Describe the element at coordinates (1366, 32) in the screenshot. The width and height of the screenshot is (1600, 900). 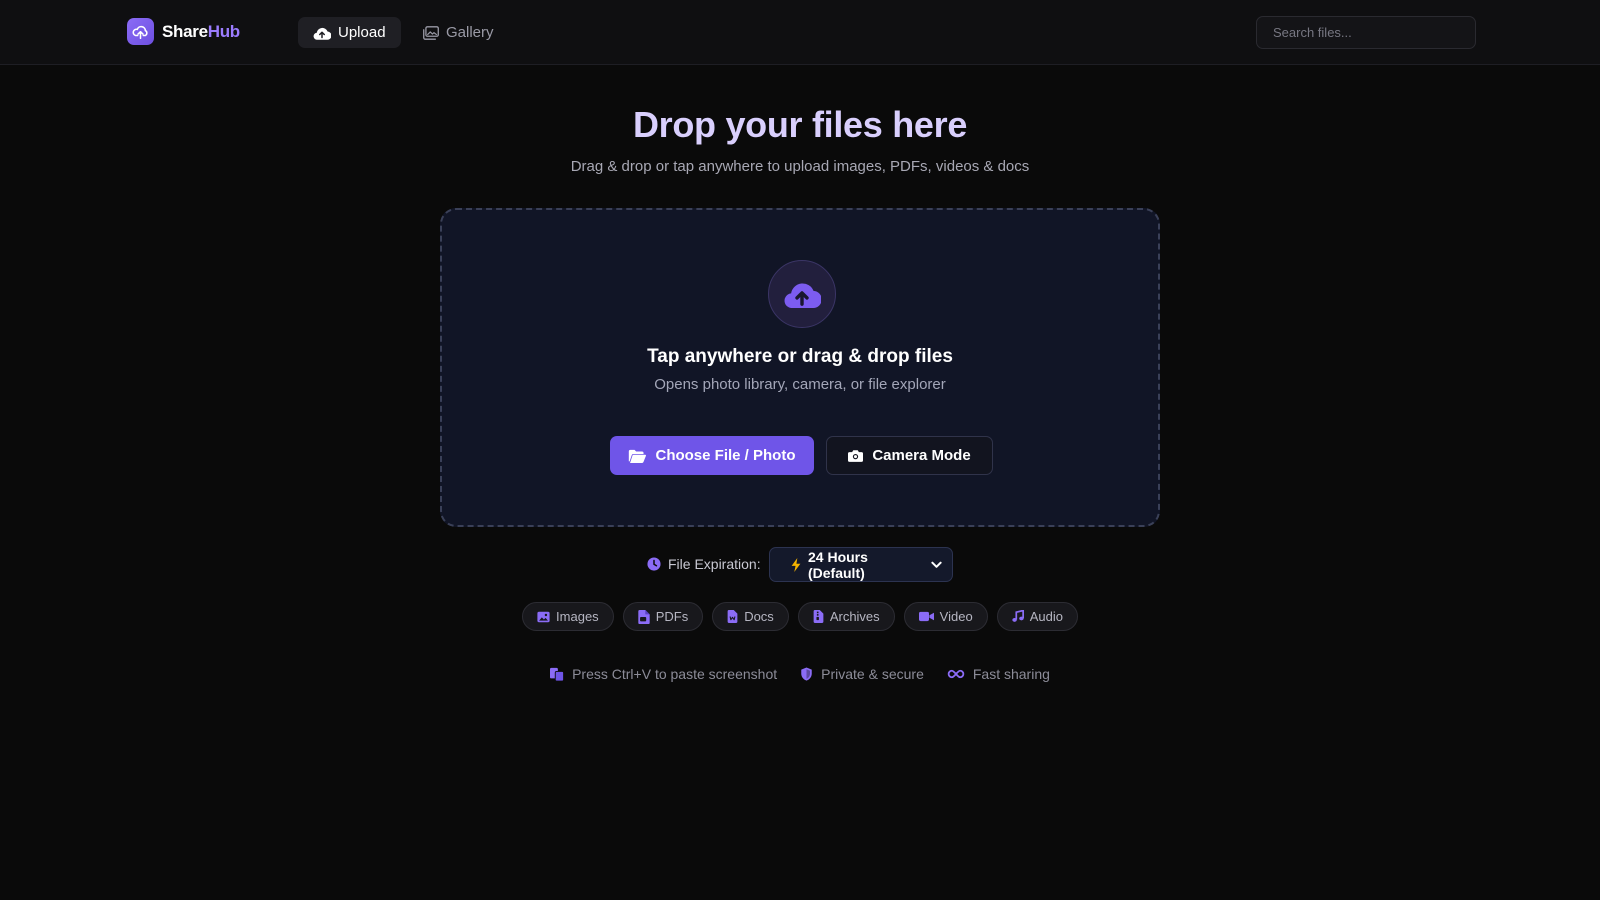
I see `search-input` at that location.